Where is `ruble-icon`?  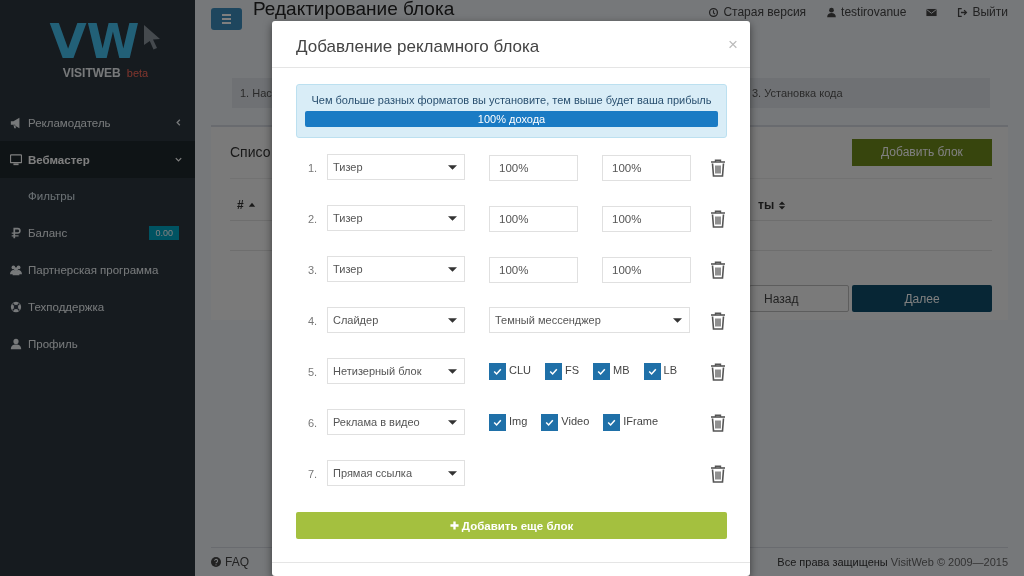
ruble-icon is located at coordinates (16, 232).